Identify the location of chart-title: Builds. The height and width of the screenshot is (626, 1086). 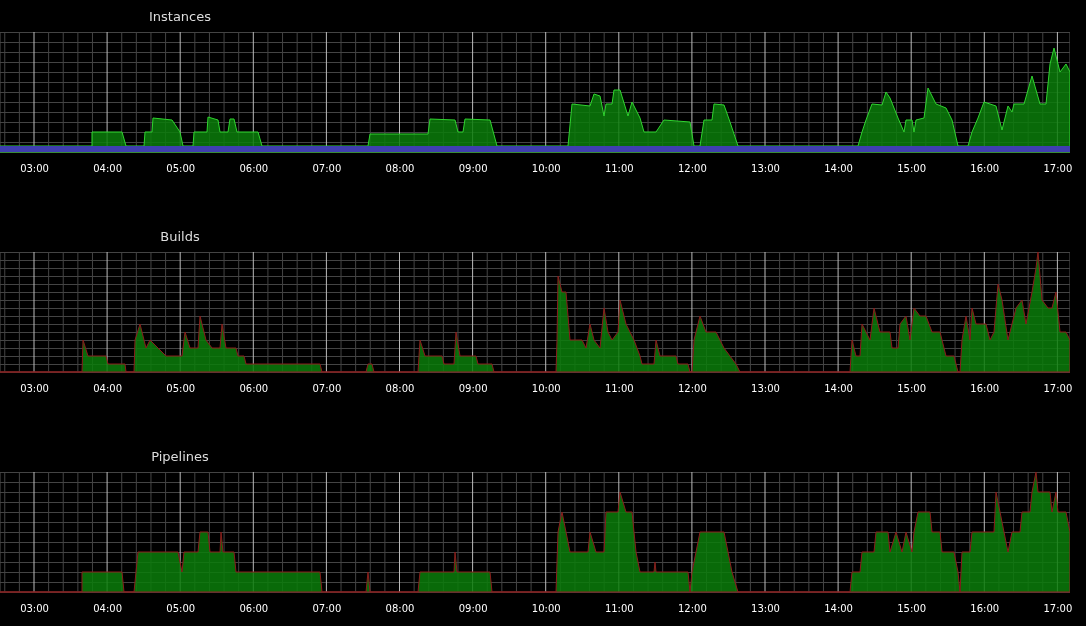
(180, 236).